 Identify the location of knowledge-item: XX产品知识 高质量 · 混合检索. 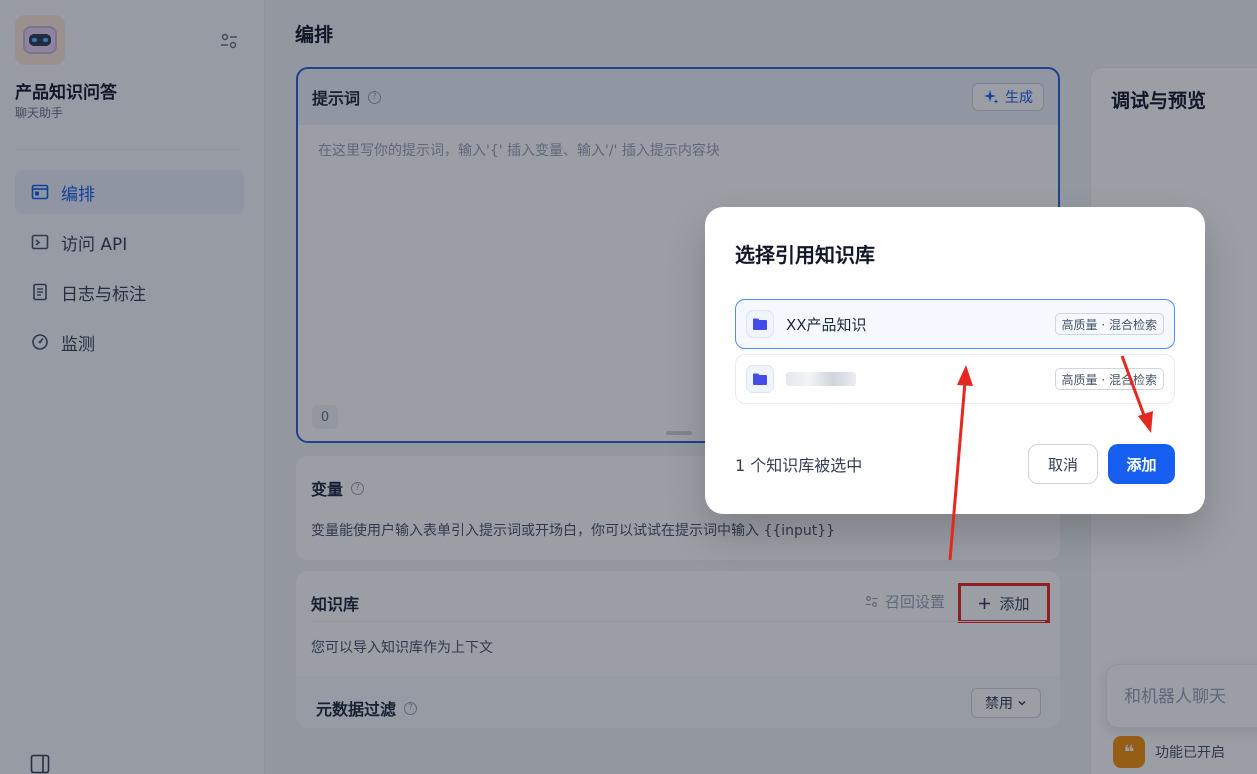
(955, 324).